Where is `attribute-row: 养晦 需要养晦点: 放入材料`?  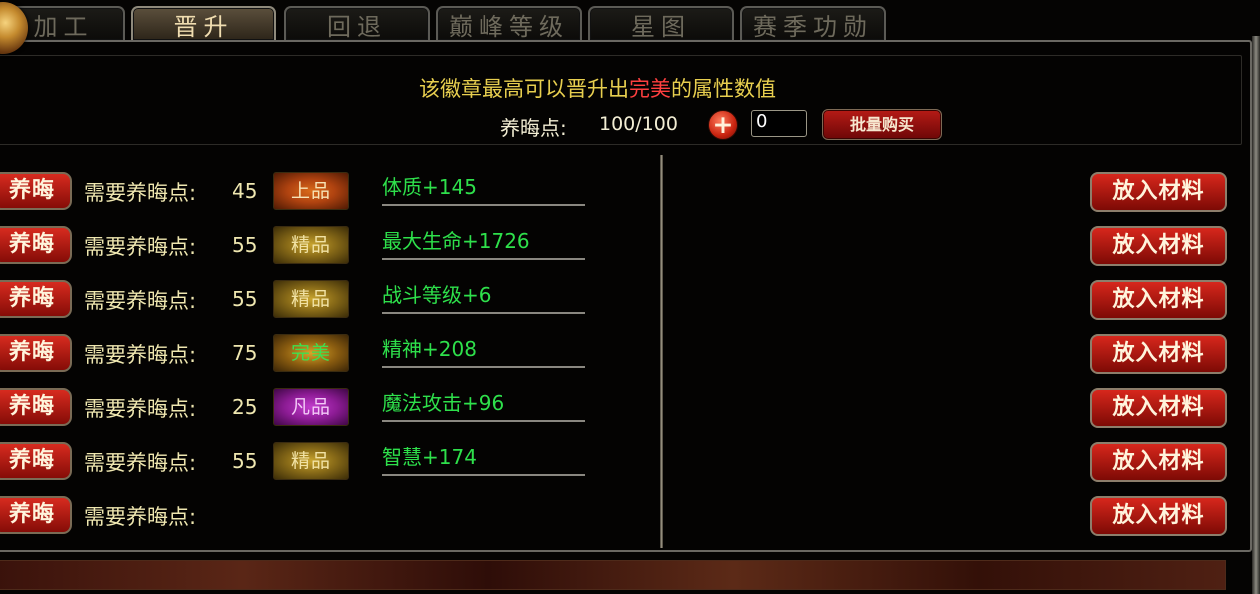
attribute-row: 养晦 需要养晦点: 放入材料 is located at coordinates (630, 518).